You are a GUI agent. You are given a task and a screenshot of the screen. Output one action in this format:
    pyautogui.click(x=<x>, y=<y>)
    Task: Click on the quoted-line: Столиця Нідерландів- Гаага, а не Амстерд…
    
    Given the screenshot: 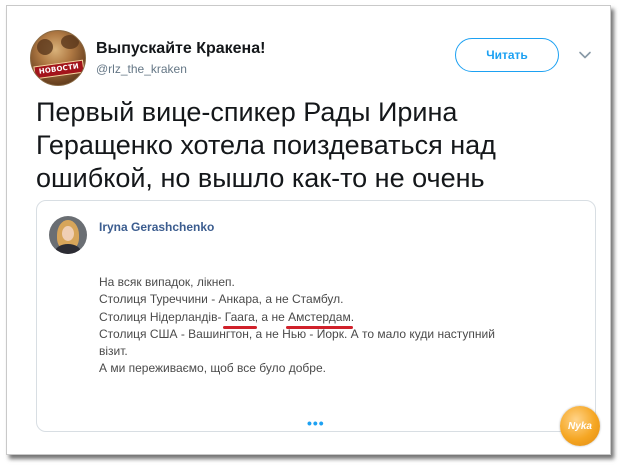 What is the action you would take?
    pyautogui.click(x=339, y=319)
    